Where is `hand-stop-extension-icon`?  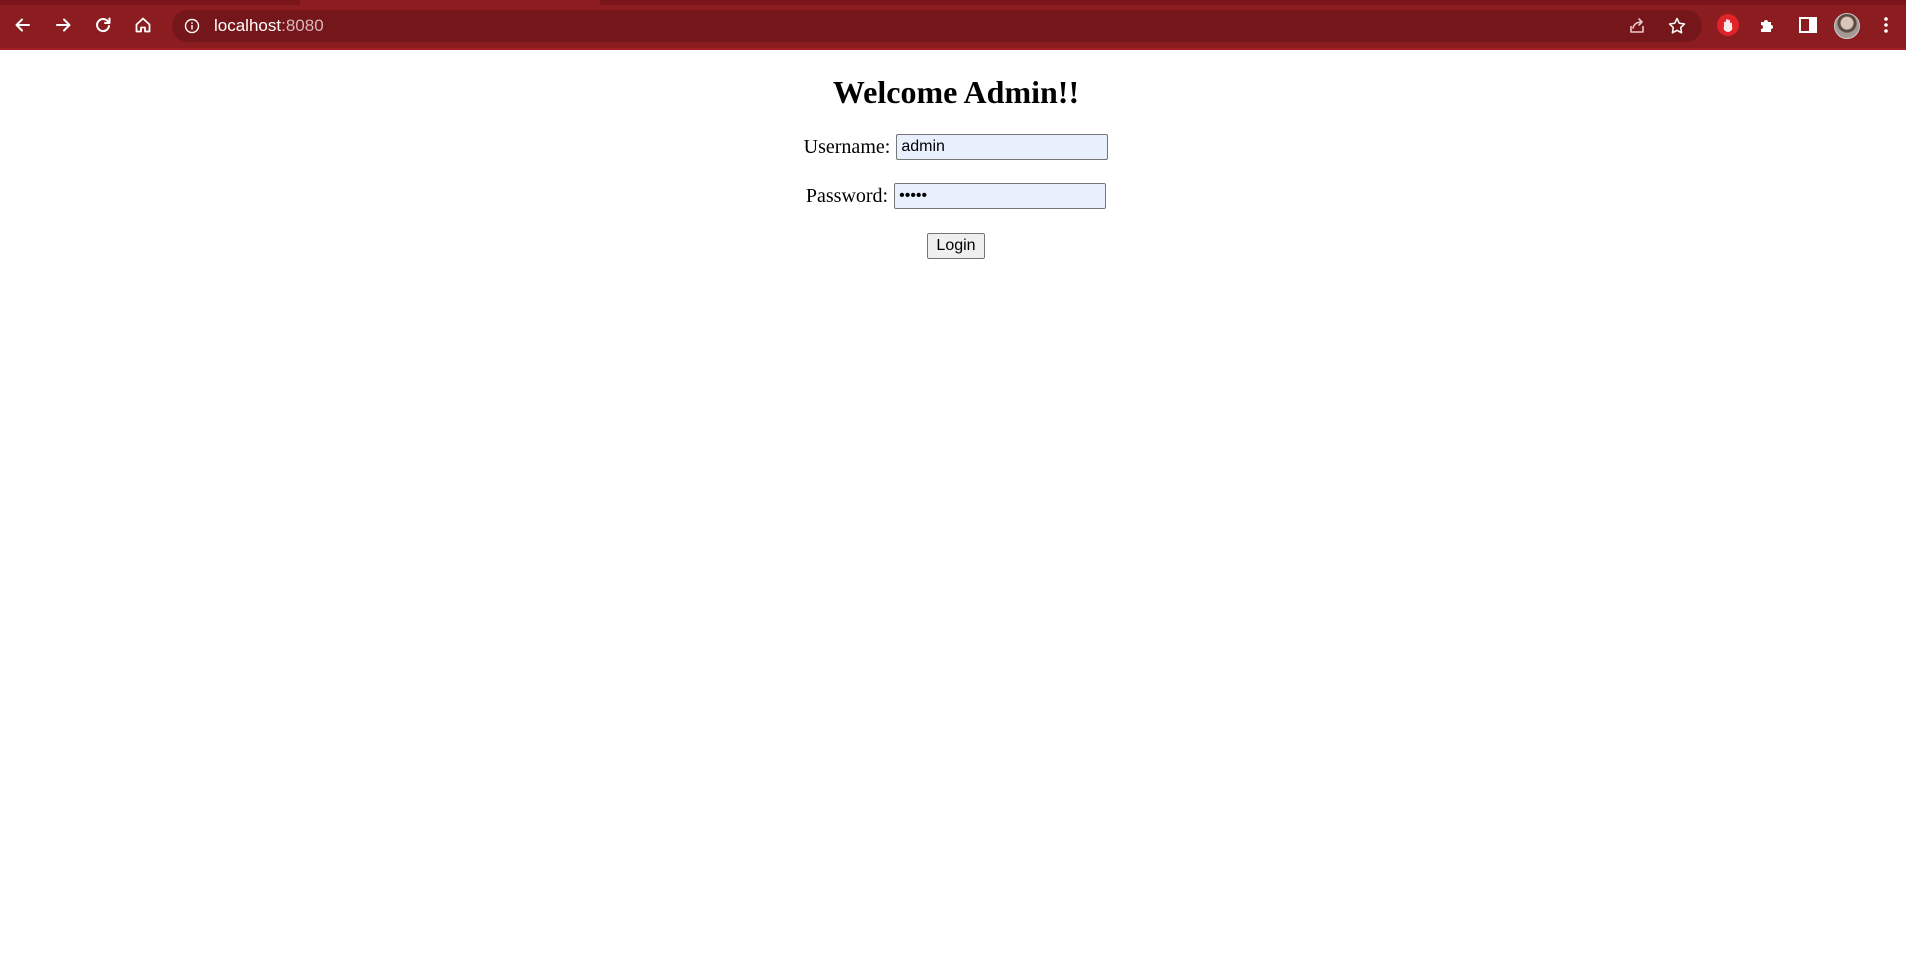 hand-stop-extension-icon is located at coordinates (1728, 25).